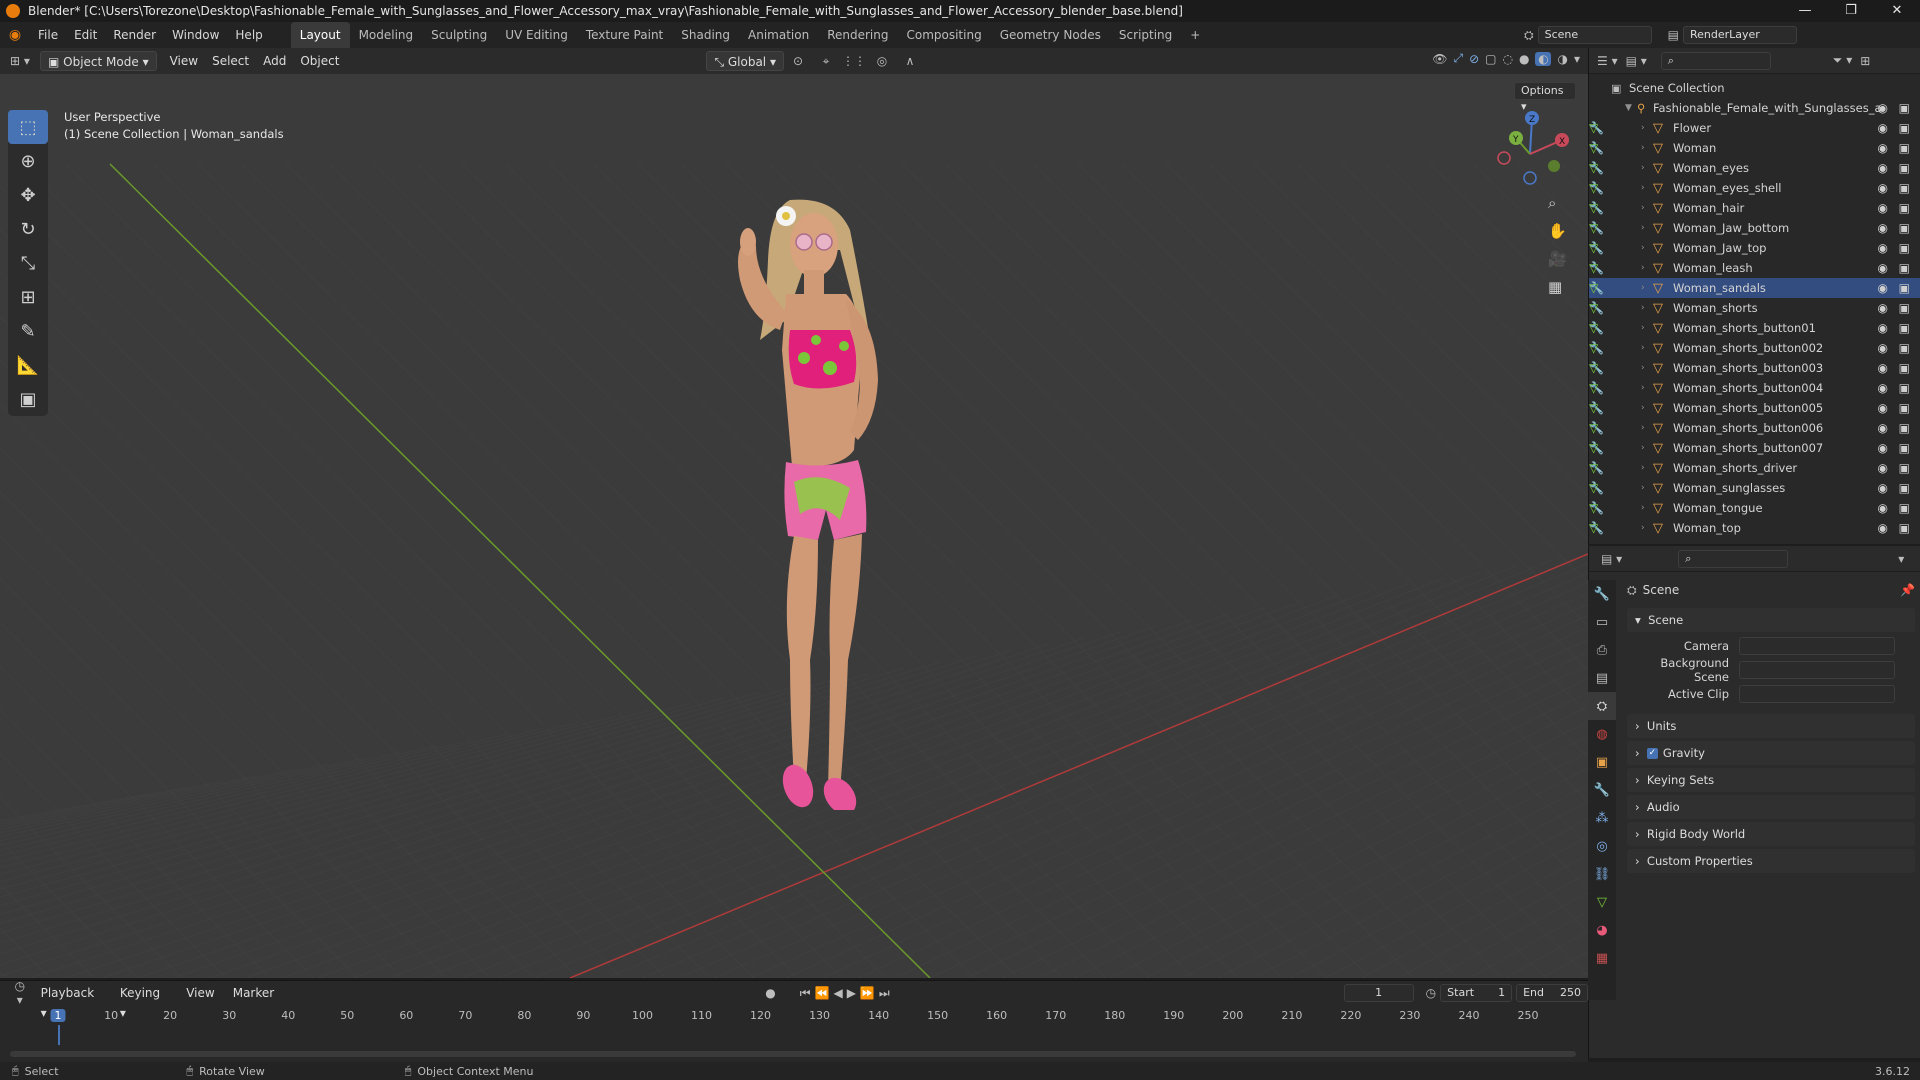 This screenshot has width=1920, height=1080. I want to click on outliner-item: › ▽ Woman_shorts 🔧 ▽ ◉ ▣, so click(1754, 308).